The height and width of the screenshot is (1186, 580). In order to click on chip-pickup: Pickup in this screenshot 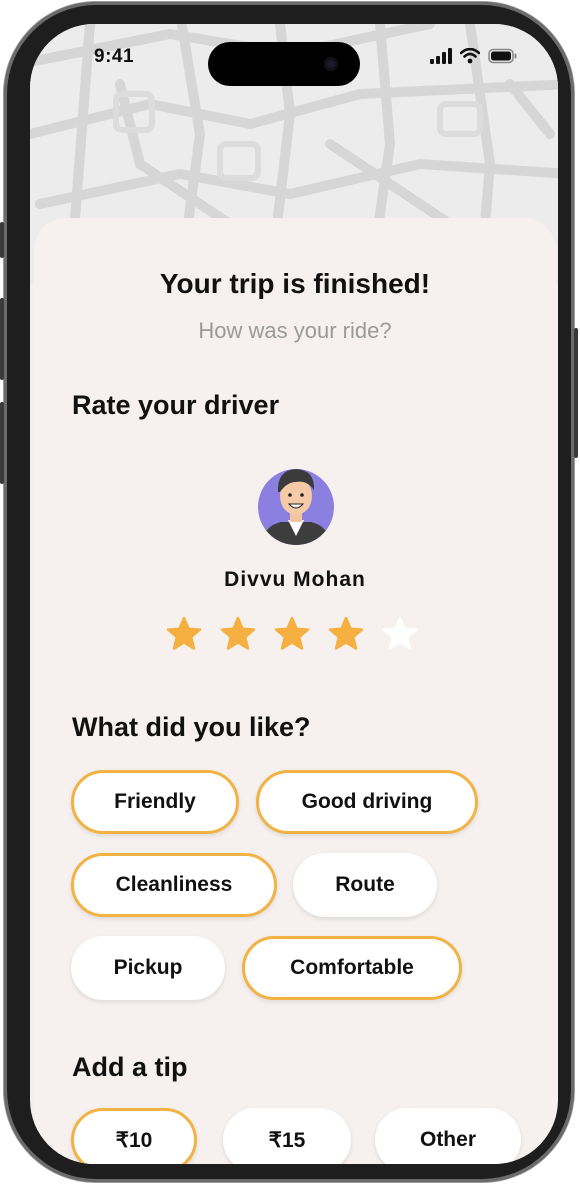, I will do `click(148, 968)`.